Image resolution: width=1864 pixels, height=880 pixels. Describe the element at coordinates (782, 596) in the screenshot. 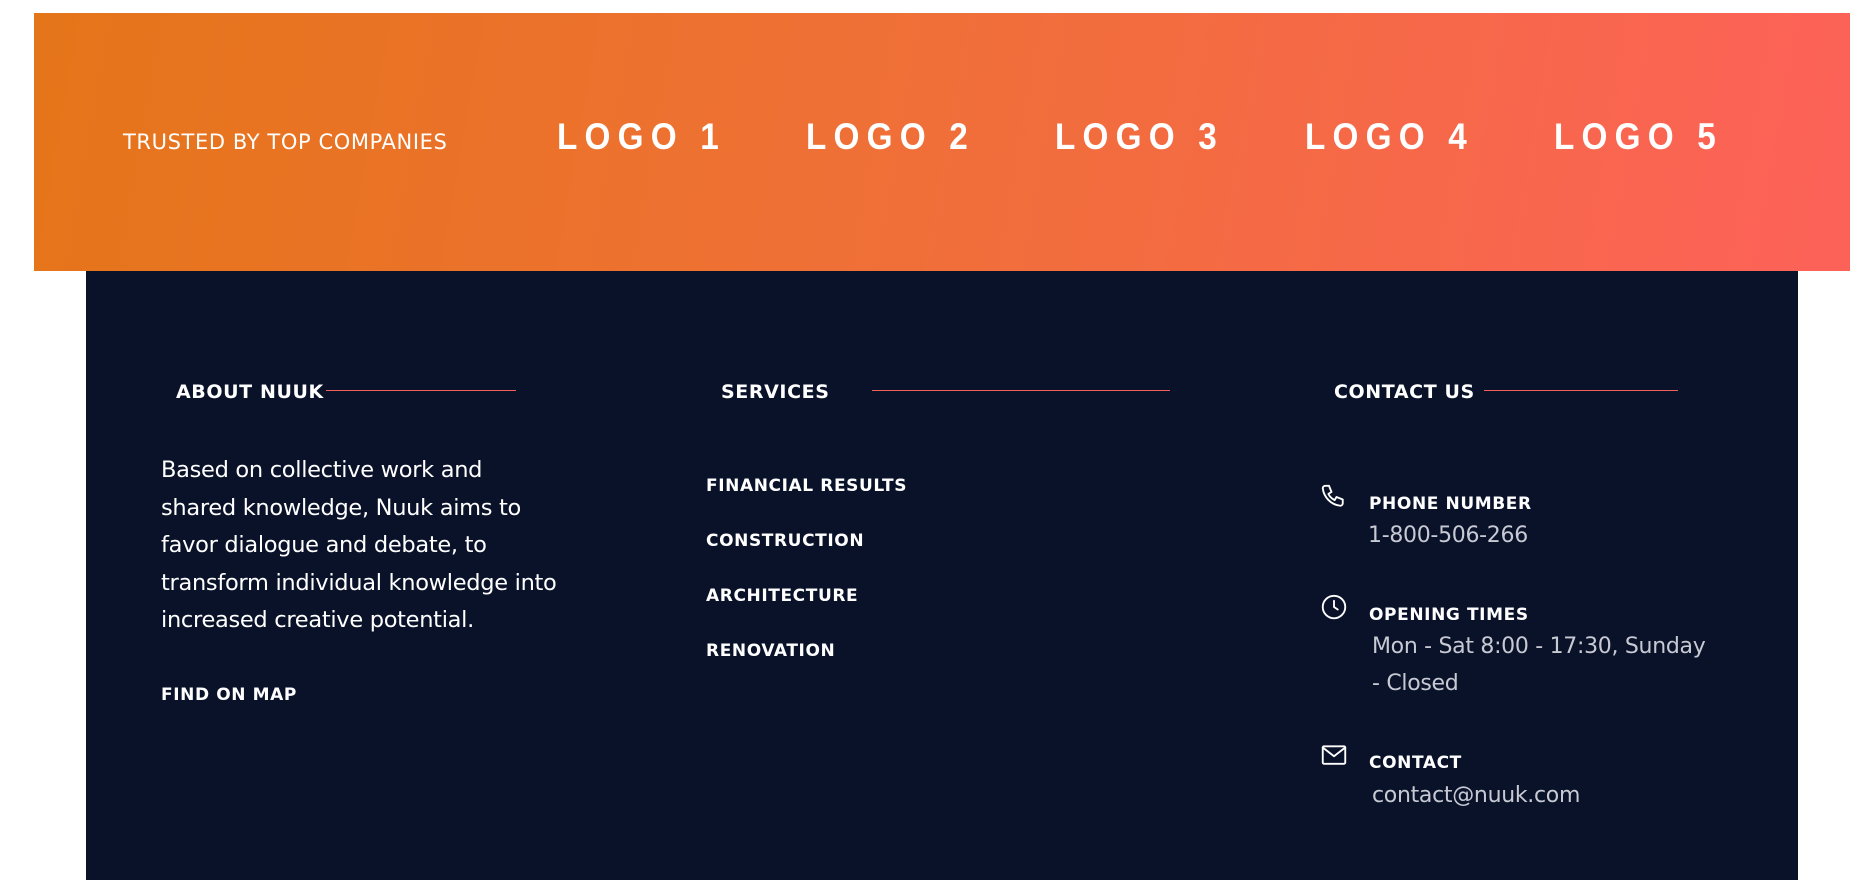

I see `service-link-architecture: ARCHITECTURE` at that location.